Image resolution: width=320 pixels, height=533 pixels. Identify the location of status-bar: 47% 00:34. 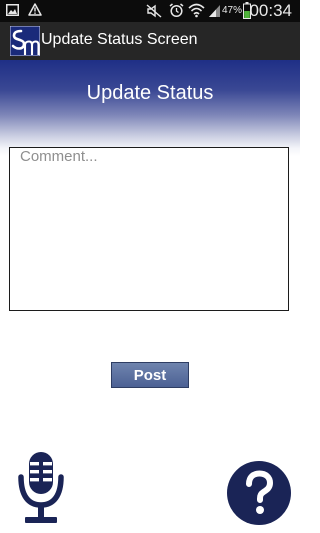
(150, 11).